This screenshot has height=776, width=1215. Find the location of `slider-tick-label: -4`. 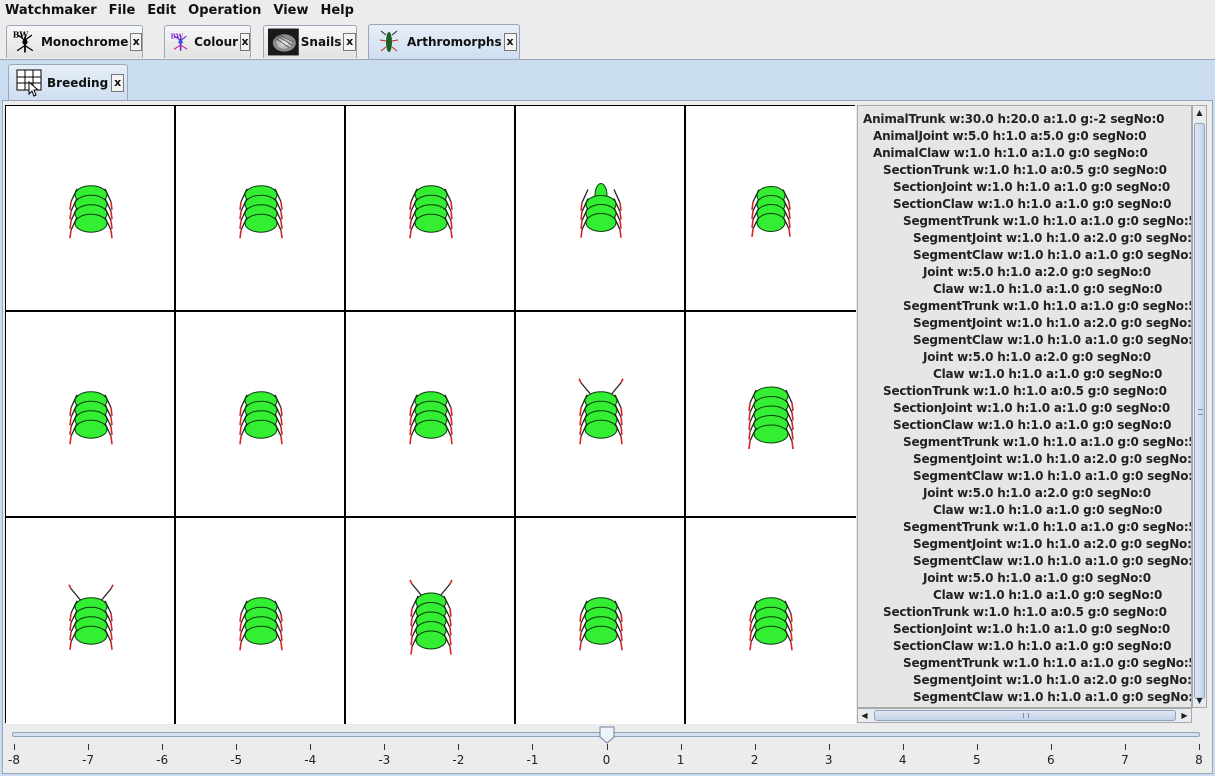

slider-tick-label: -4 is located at coordinates (310, 760).